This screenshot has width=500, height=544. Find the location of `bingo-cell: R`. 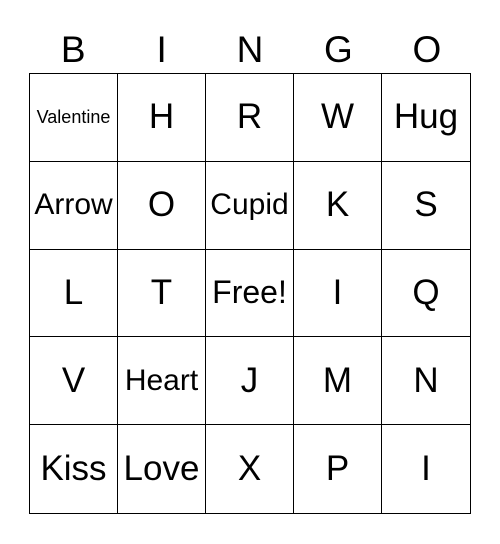

bingo-cell: R is located at coordinates (250, 118).